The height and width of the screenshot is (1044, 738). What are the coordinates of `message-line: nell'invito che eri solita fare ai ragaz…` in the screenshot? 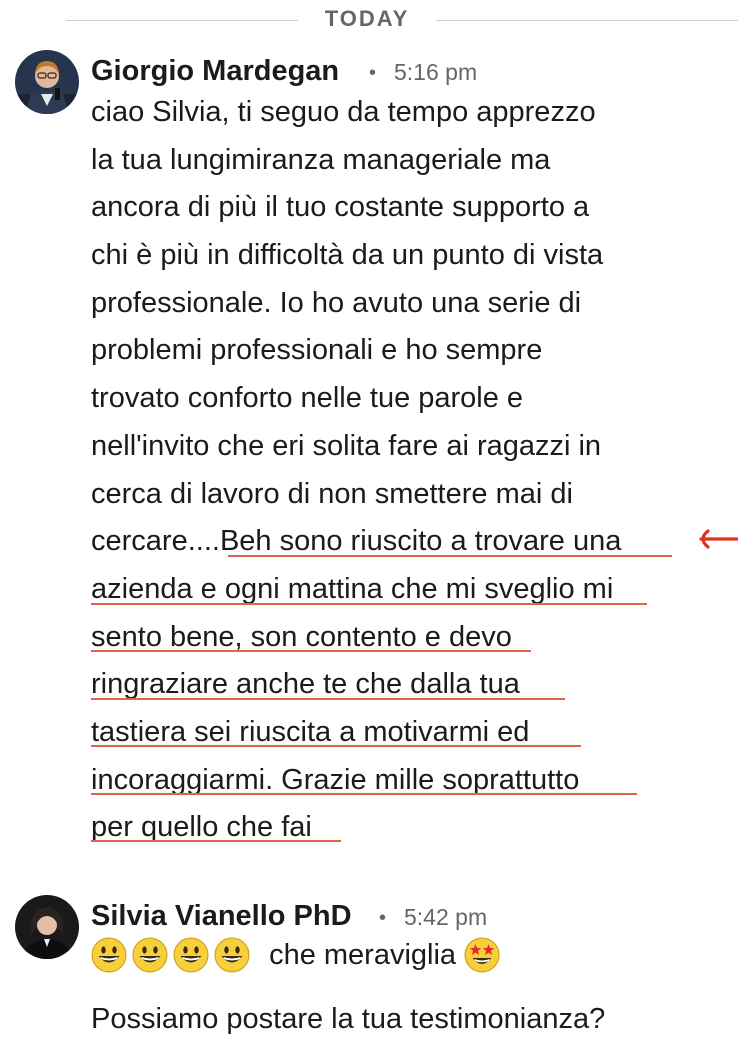 It's located at (346, 445).